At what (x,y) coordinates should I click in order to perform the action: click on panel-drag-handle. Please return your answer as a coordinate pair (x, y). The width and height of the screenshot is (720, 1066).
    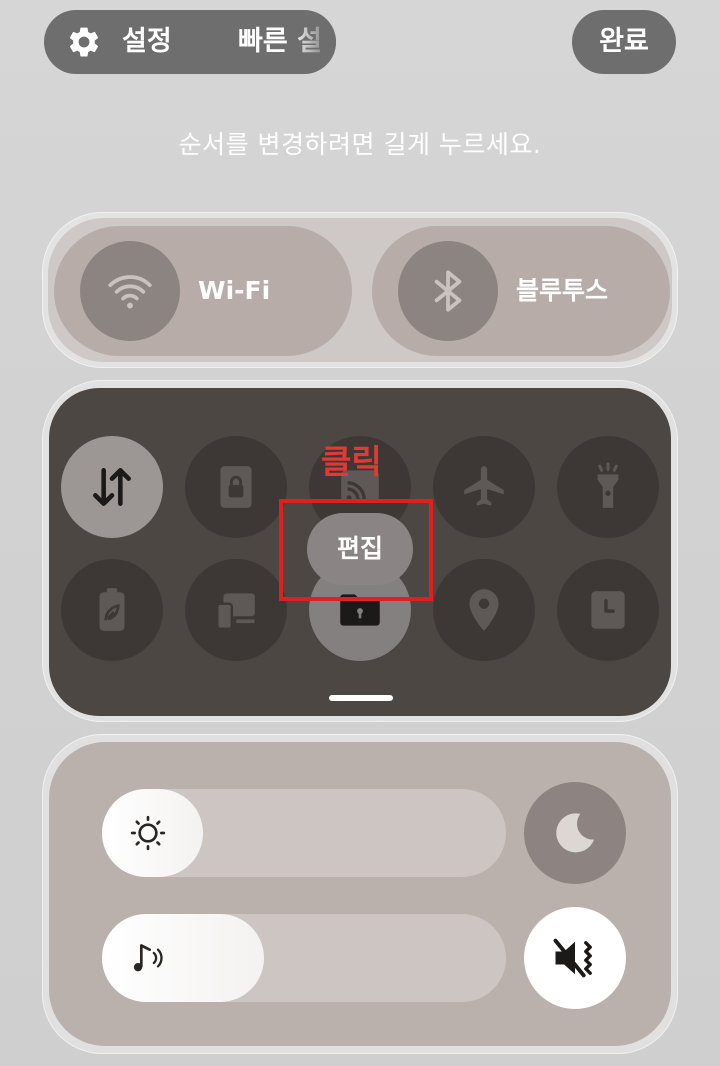
    Looking at the image, I should click on (361, 698).